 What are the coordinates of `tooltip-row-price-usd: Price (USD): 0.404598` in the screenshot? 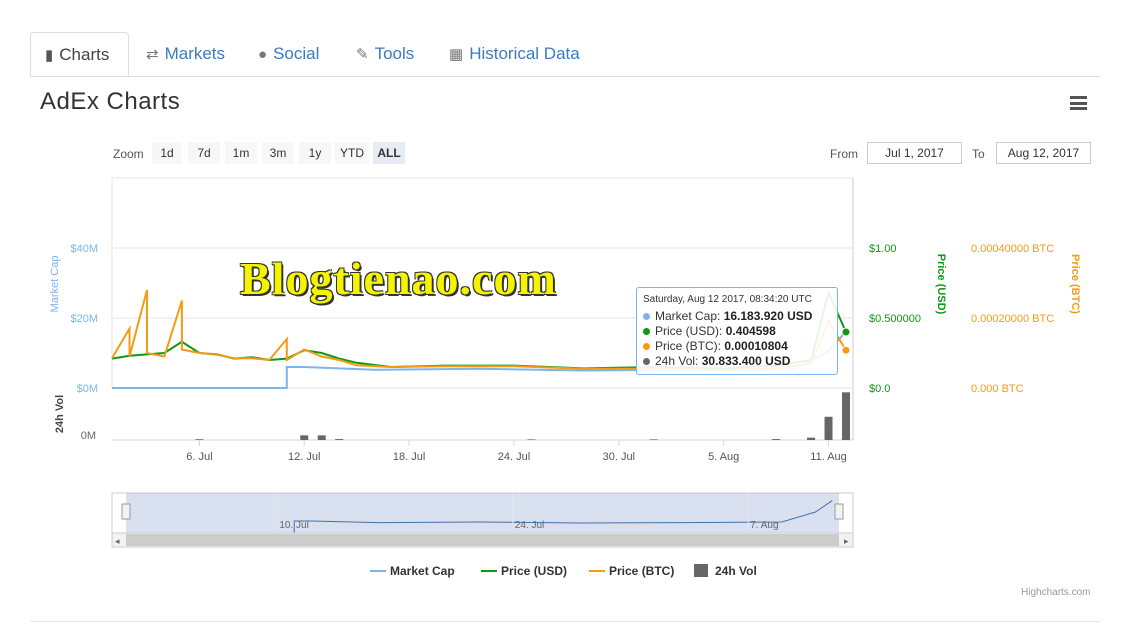 It's located at (737, 331).